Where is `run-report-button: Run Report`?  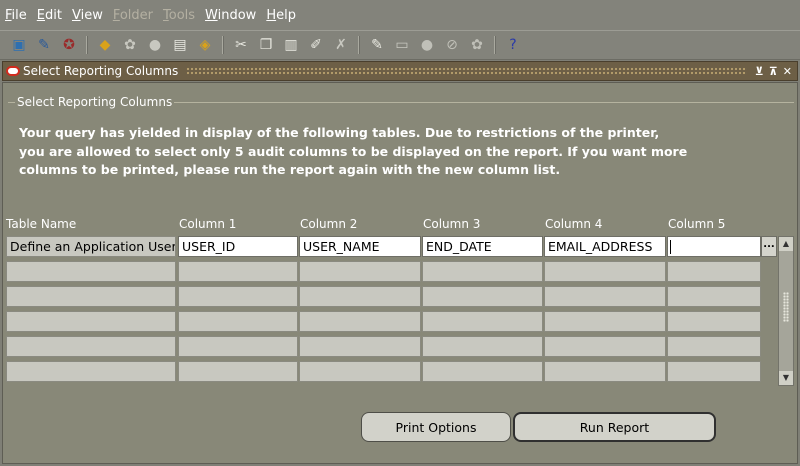
run-report-button: Run Report is located at coordinates (614, 427).